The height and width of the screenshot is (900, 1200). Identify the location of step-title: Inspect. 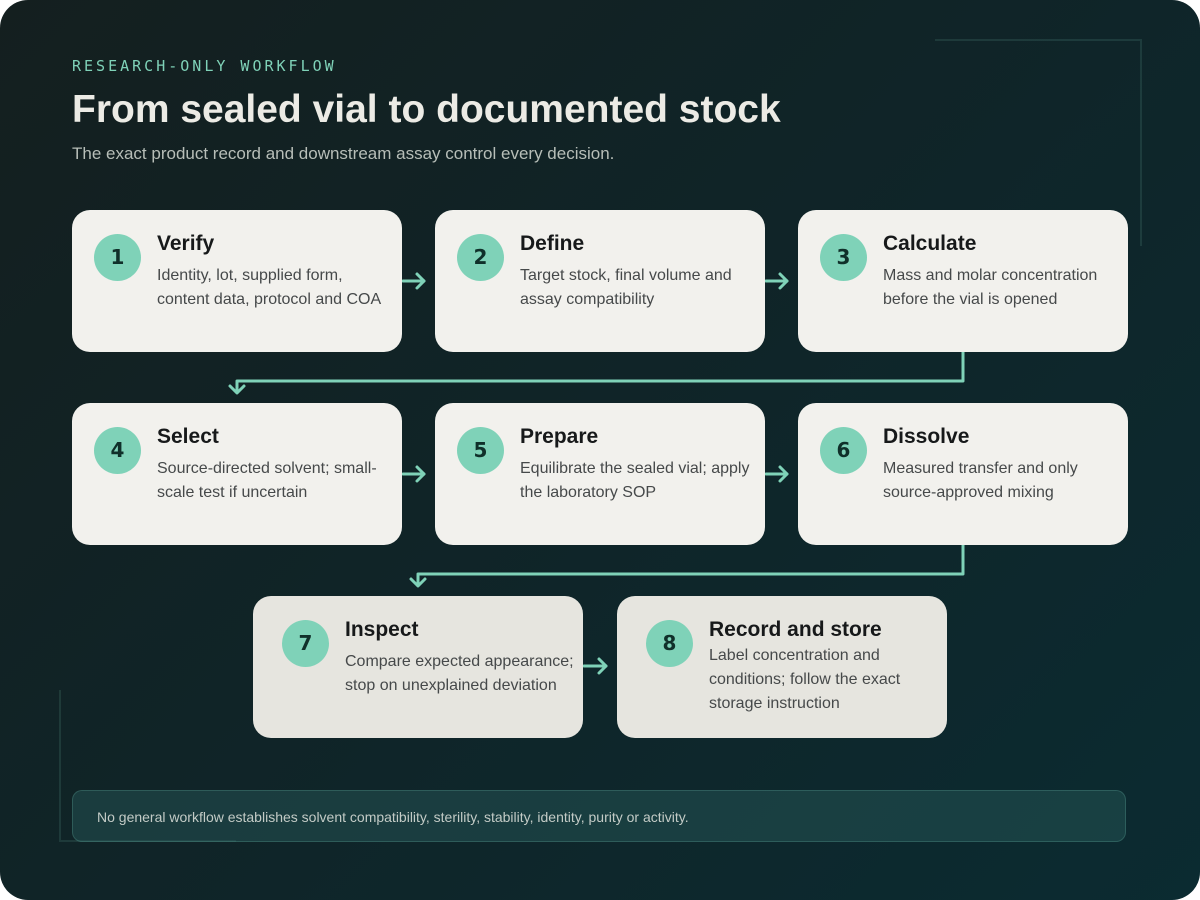
(382, 629).